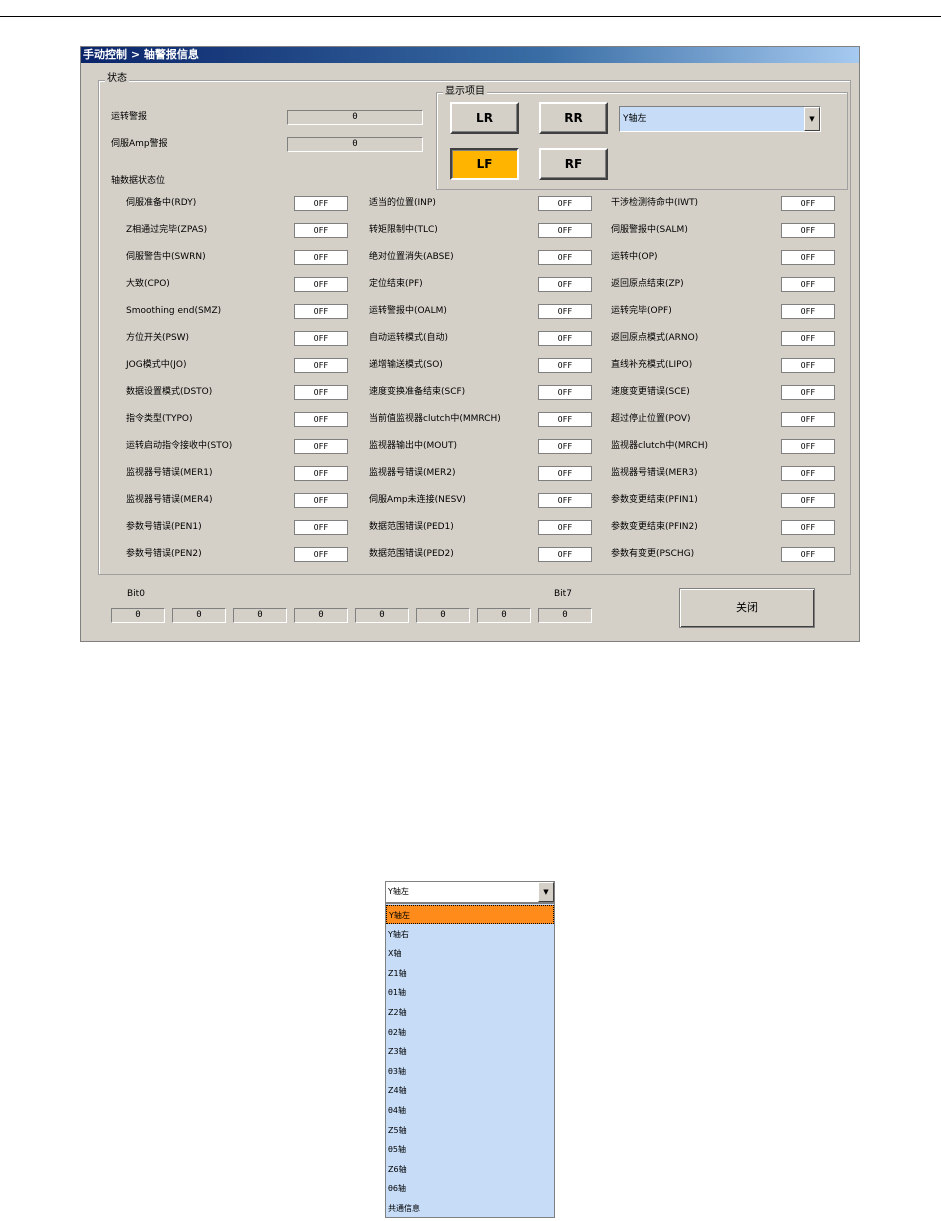 The width and height of the screenshot is (941, 1221). What do you see at coordinates (139, 144) in the screenshot?
I see `servo-alarm-label: 伺服Amp警报` at bounding box center [139, 144].